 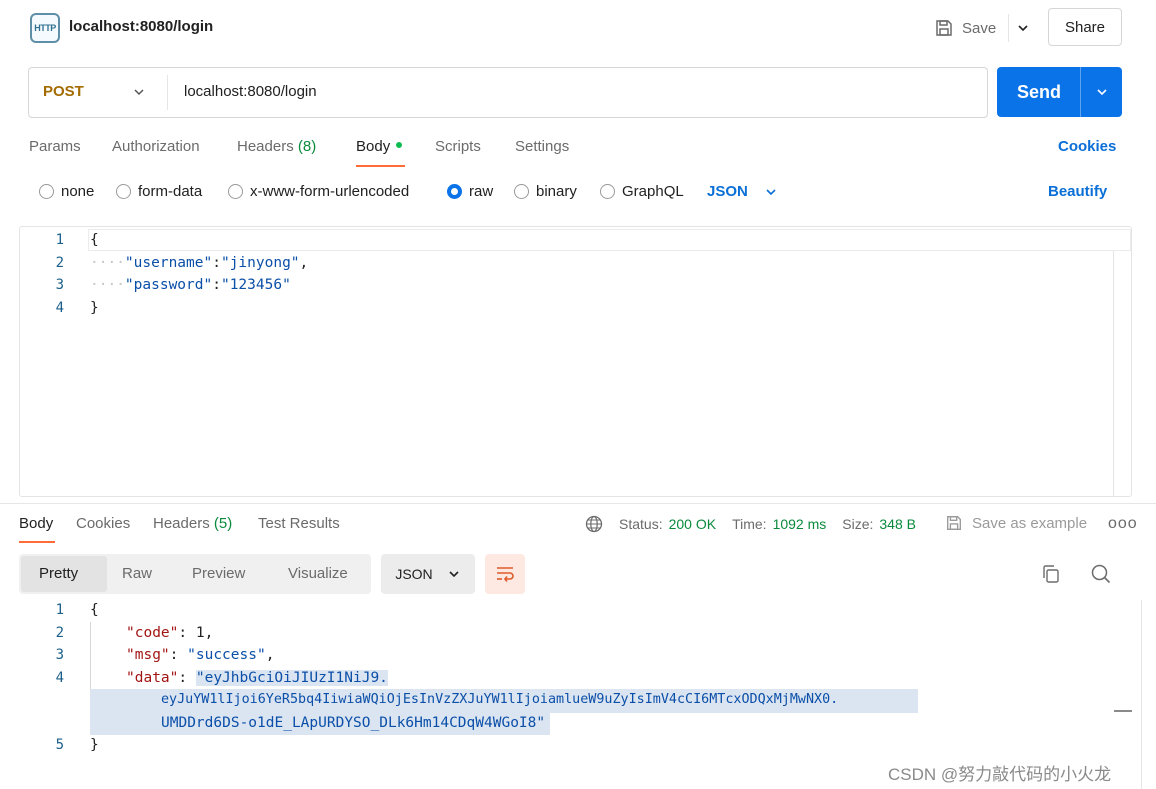 I want to click on radio-label: binary, so click(x=556, y=191).